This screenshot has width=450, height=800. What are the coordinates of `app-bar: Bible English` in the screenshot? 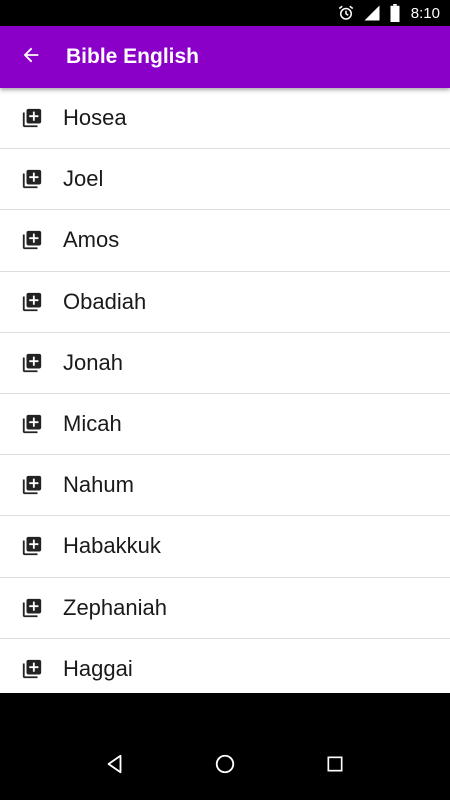 It's located at (225, 57).